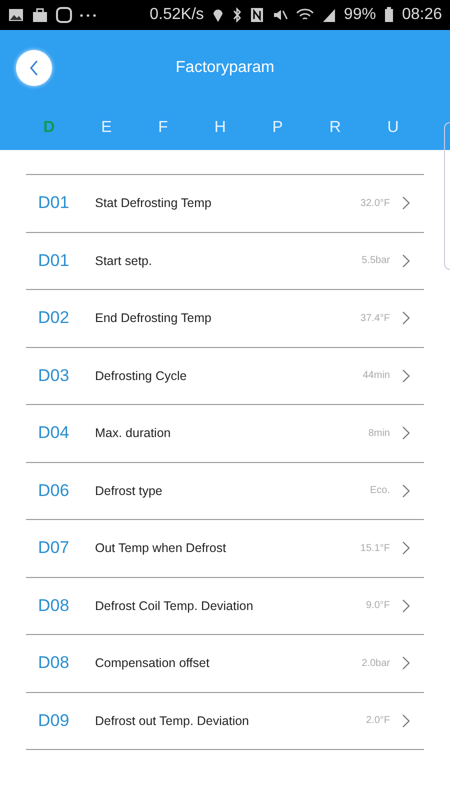 This screenshot has height=800, width=450. What do you see at coordinates (153, 203) in the screenshot?
I see `param-name: Stat Defrosting Temp` at bounding box center [153, 203].